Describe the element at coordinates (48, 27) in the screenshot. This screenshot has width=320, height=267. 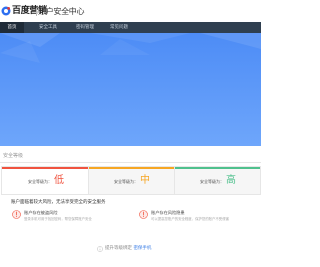
I see `nav-item-security-tools: 安全工具` at that location.